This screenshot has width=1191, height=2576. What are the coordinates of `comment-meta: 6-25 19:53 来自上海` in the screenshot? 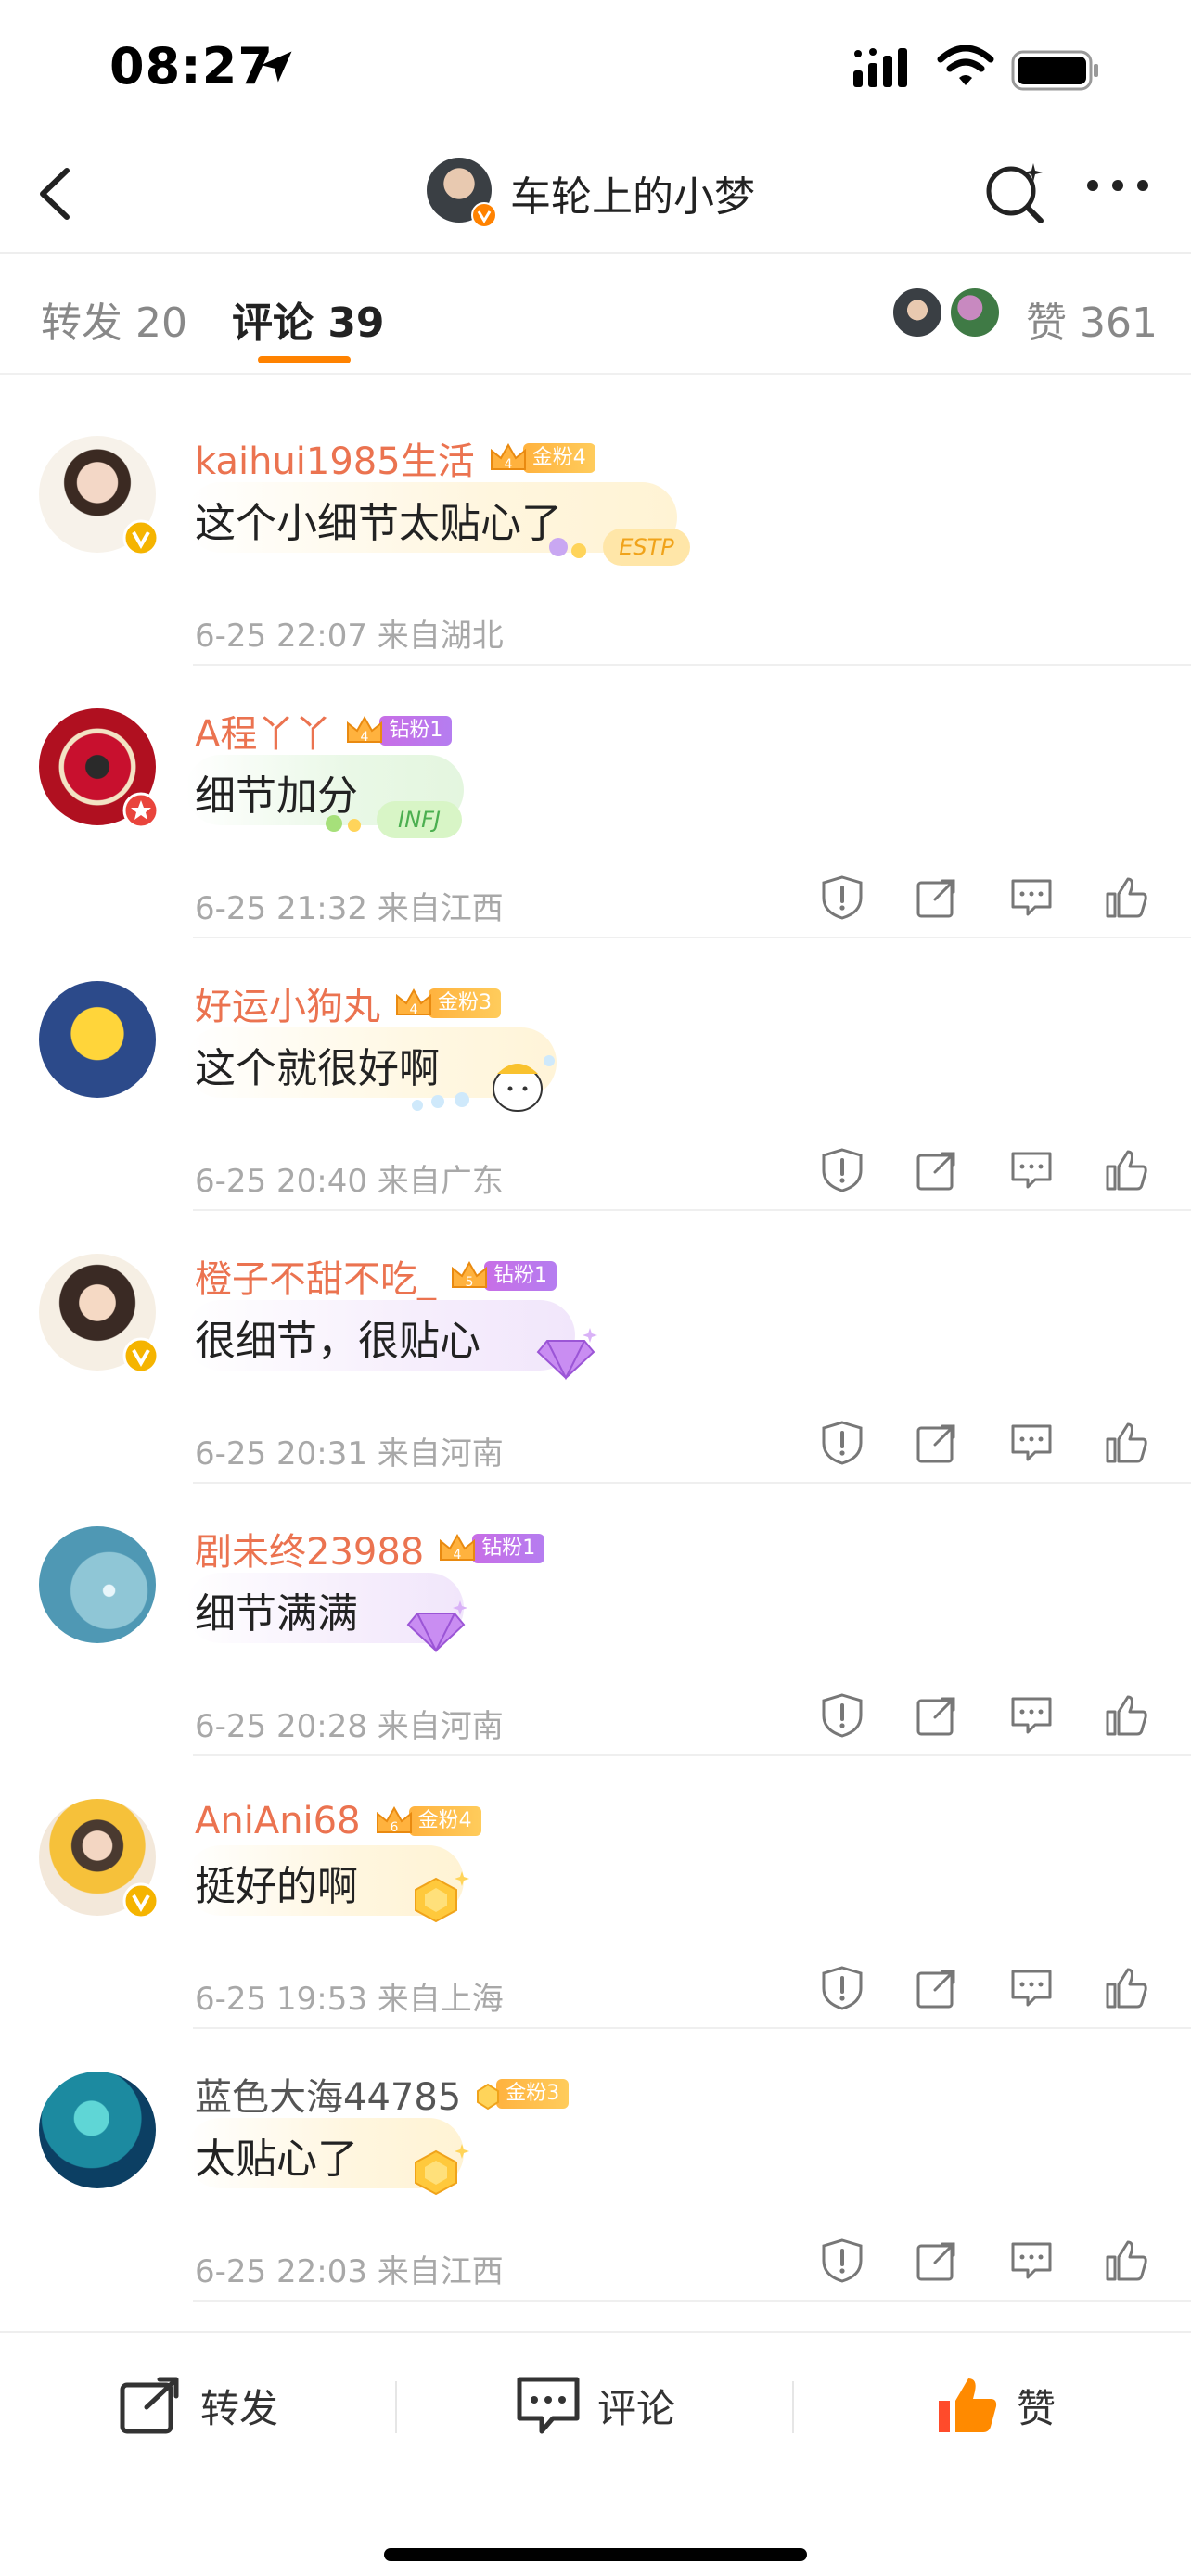 It's located at (349, 1999).